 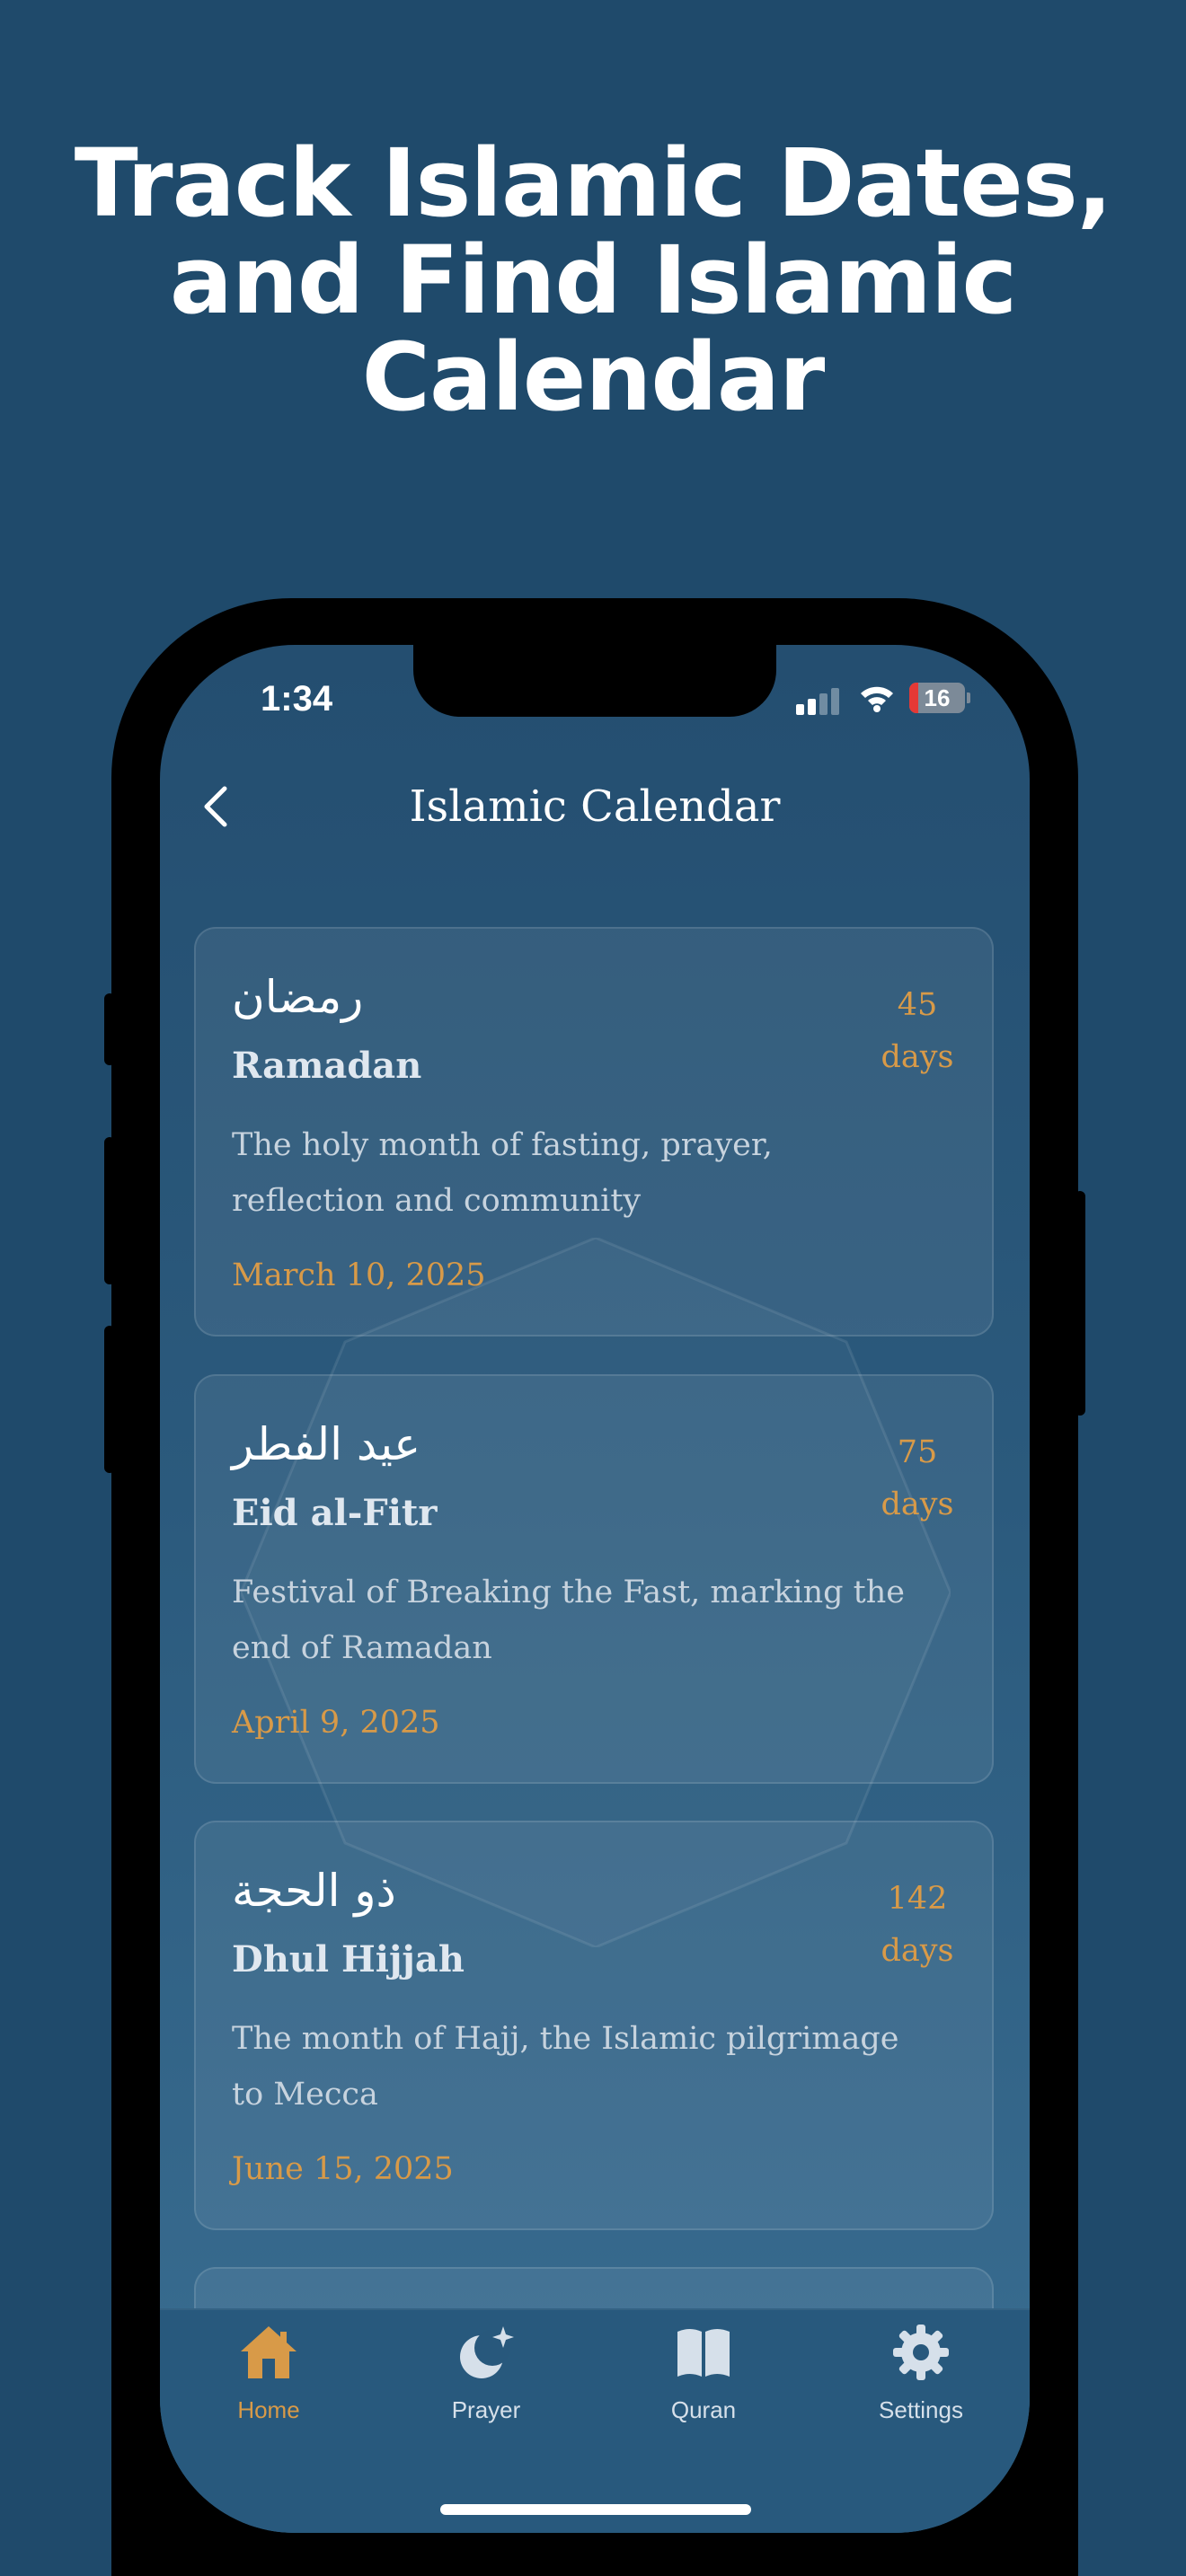 I want to click on status-time: 1:34, so click(x=297, y=699).